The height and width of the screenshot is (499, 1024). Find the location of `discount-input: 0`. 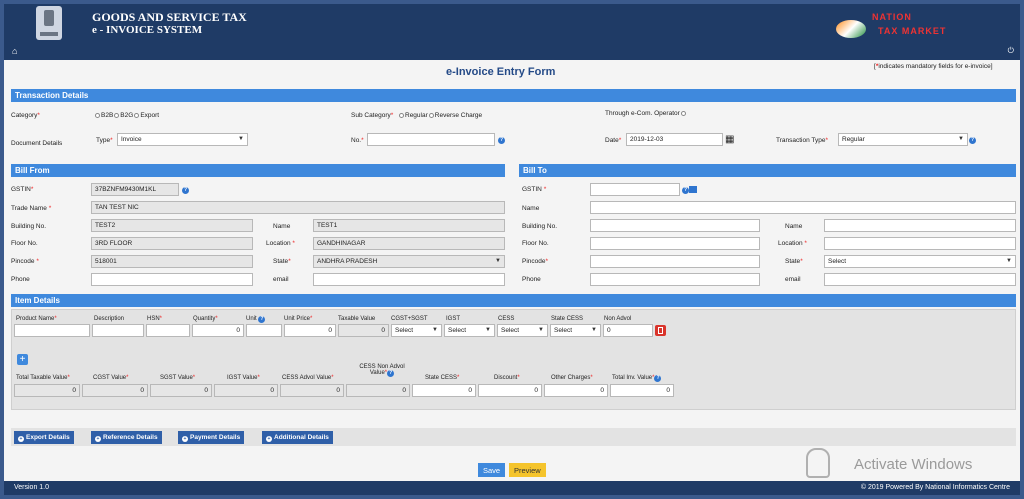

discount-input: 0 is located at coordinates (510, 390).